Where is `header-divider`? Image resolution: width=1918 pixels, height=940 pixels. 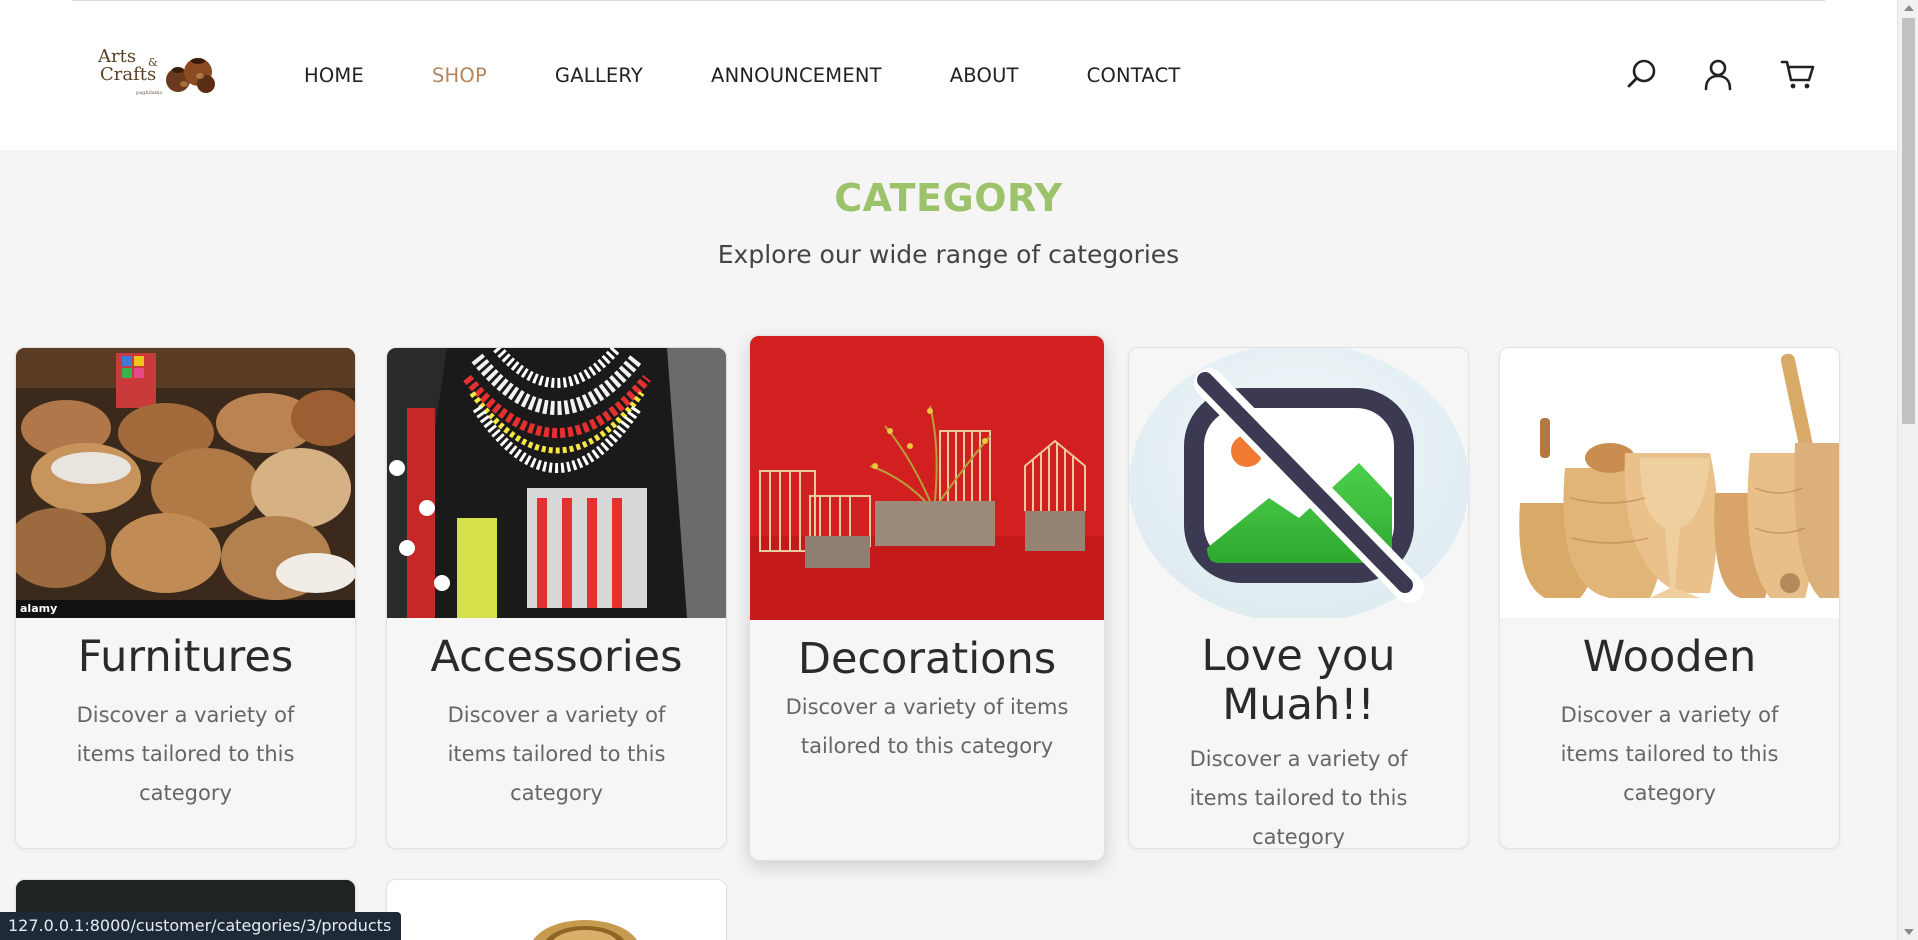
header-divider is located at coordinates (948, 0).